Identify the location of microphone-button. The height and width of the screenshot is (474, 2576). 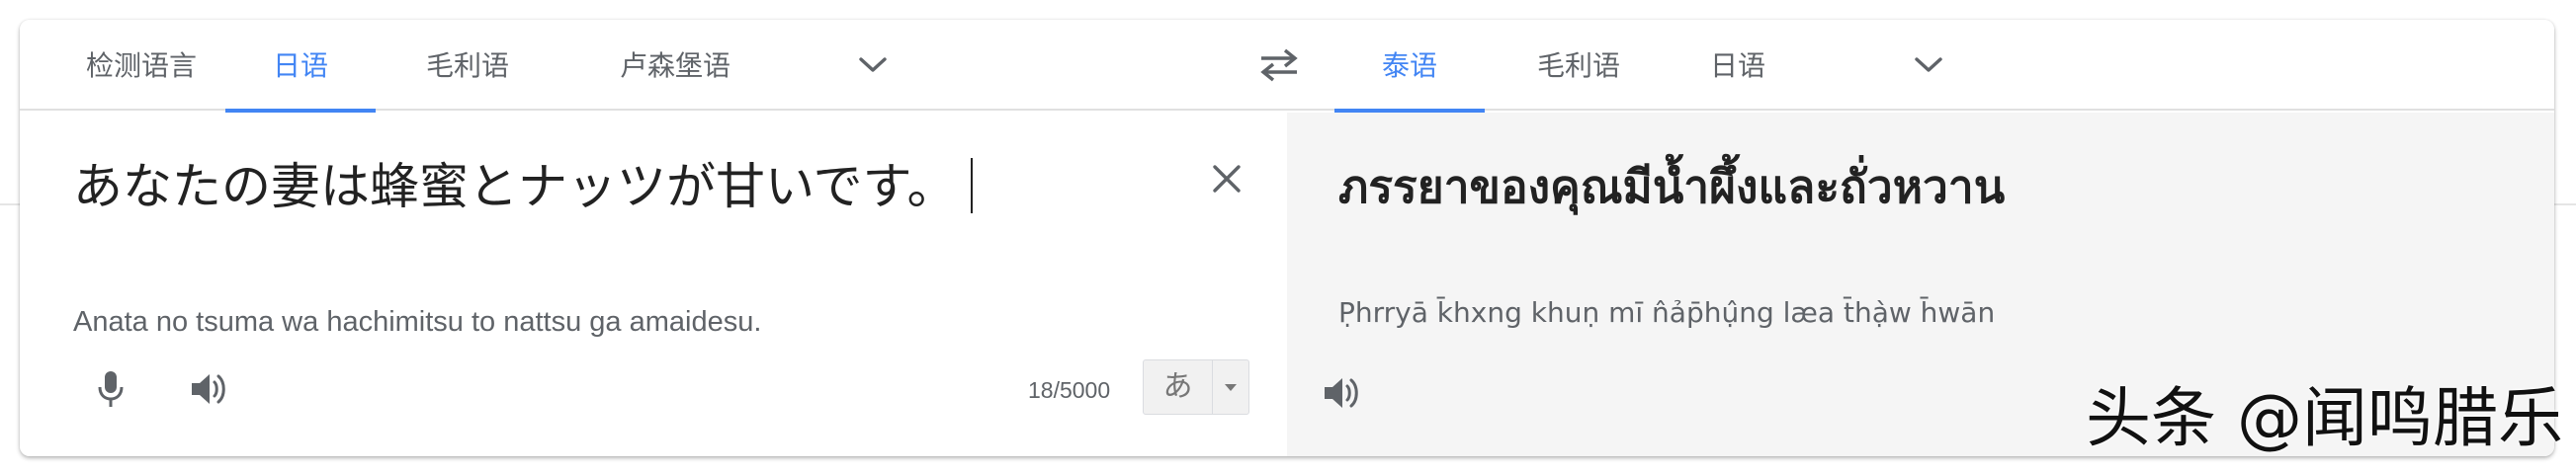
(110, 389).